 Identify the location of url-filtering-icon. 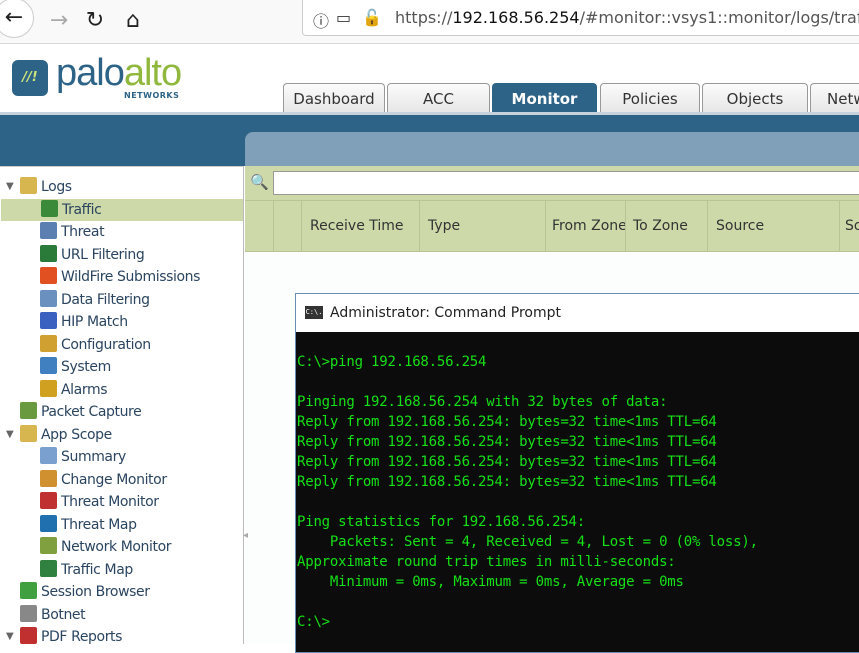
(48, 253).